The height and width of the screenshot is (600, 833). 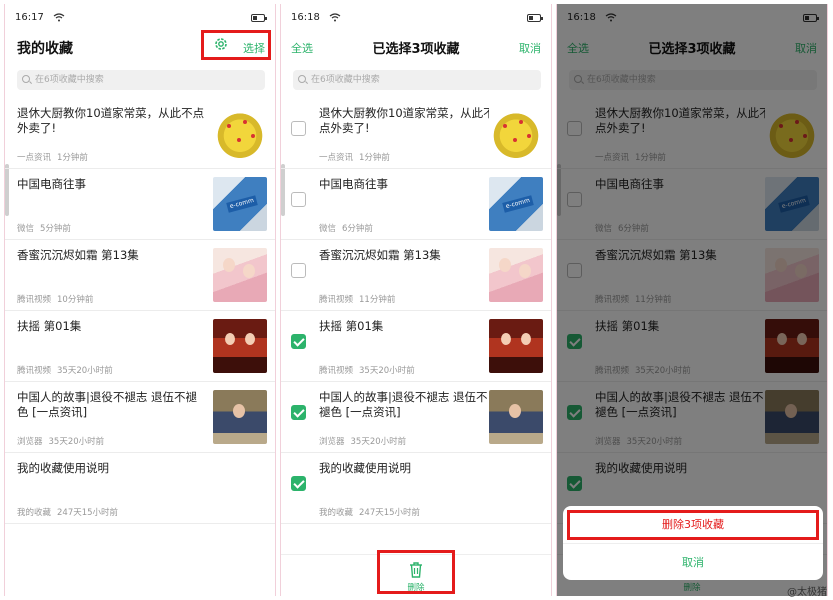 I want to click on item-title: 我的收藏使用说明, so click(x=365, y=468).